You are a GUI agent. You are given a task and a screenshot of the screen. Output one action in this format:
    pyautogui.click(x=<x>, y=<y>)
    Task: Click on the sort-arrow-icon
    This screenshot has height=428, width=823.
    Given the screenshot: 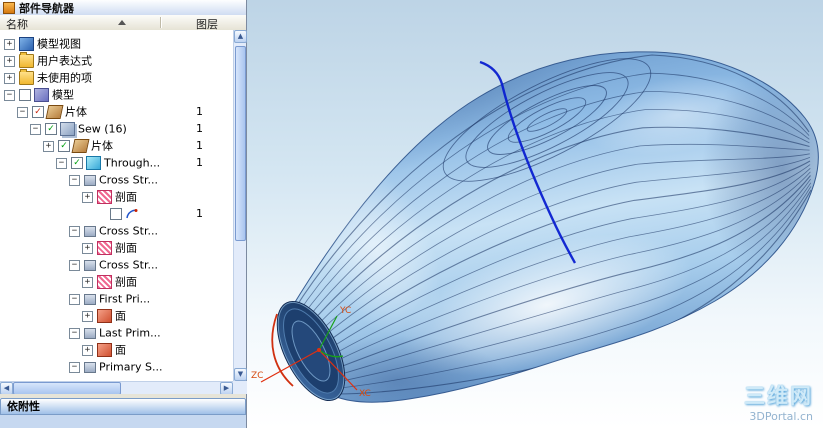 What is the action you would take?
    pyautogui.click(x=122, y=22)
    